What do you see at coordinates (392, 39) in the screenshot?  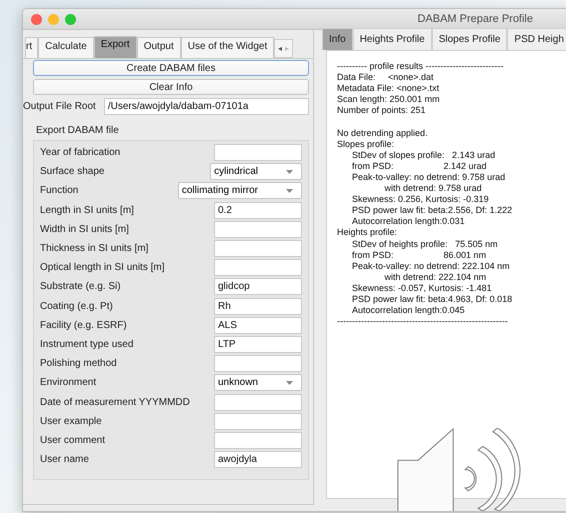 I see `tab: Heights Profile` at bounding box center [392, 39].